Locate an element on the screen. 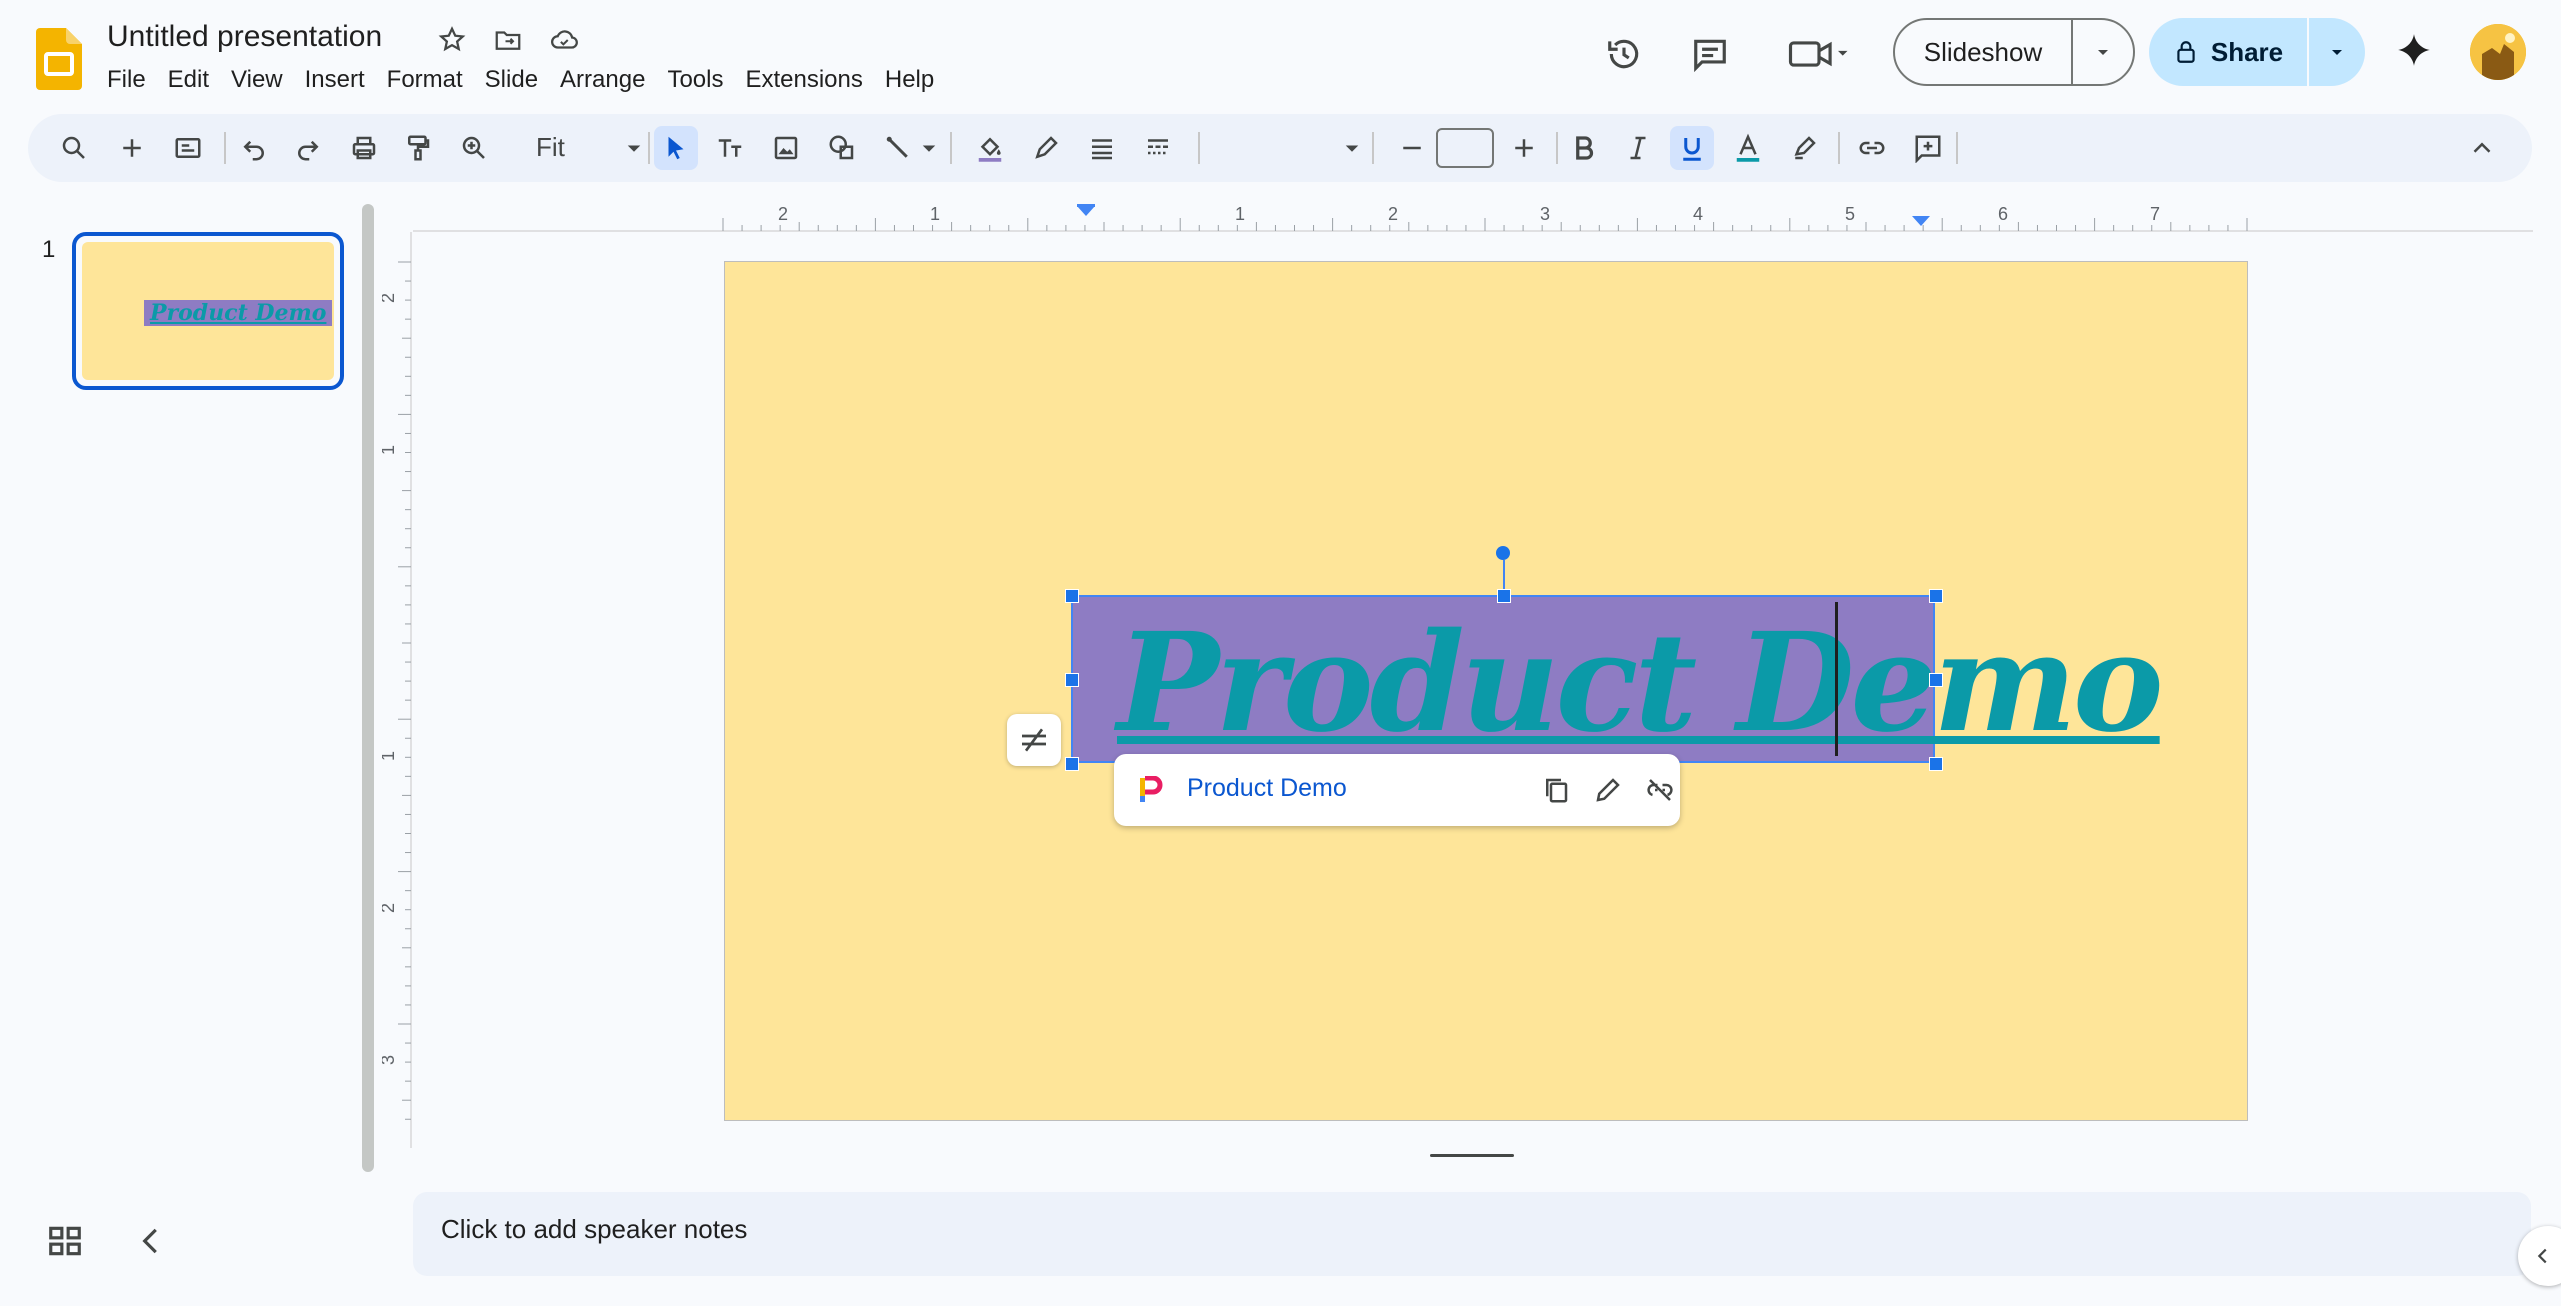 Image resolution: width=2561 pixels, height=1306 pixels. notes-resize-handle is located at coordinates (1472, 1155).